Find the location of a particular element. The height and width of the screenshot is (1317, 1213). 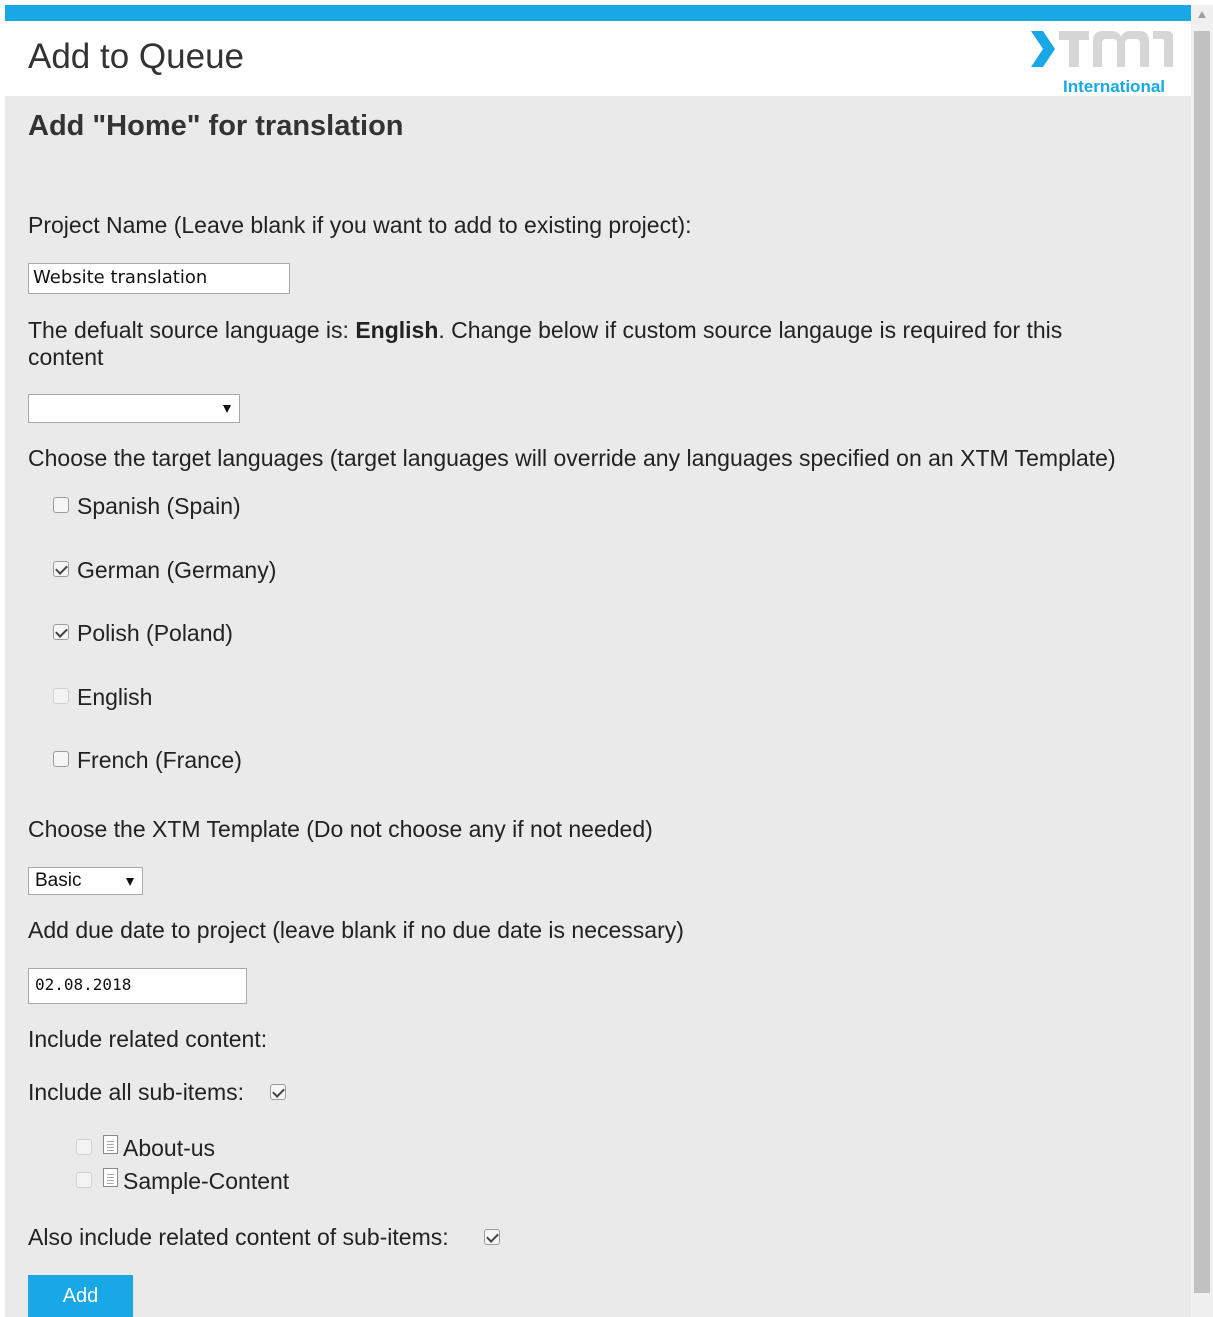

project-name-input: Website translation is located at coordinates (159, 278).